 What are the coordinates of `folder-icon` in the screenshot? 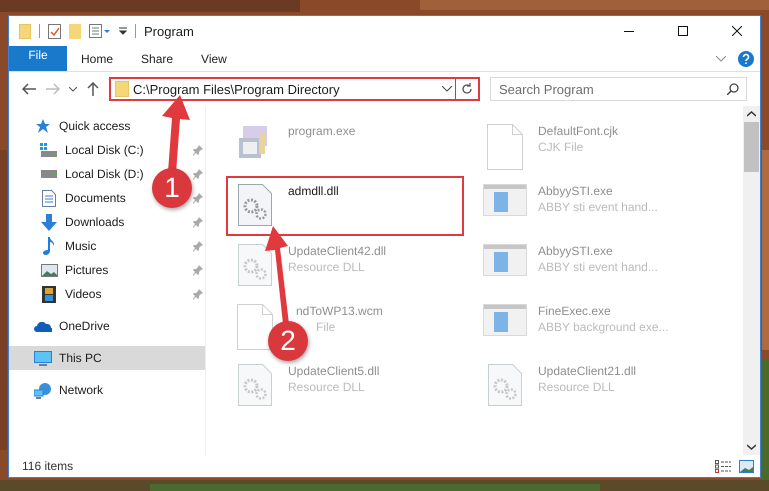 It's located at (122, 89).